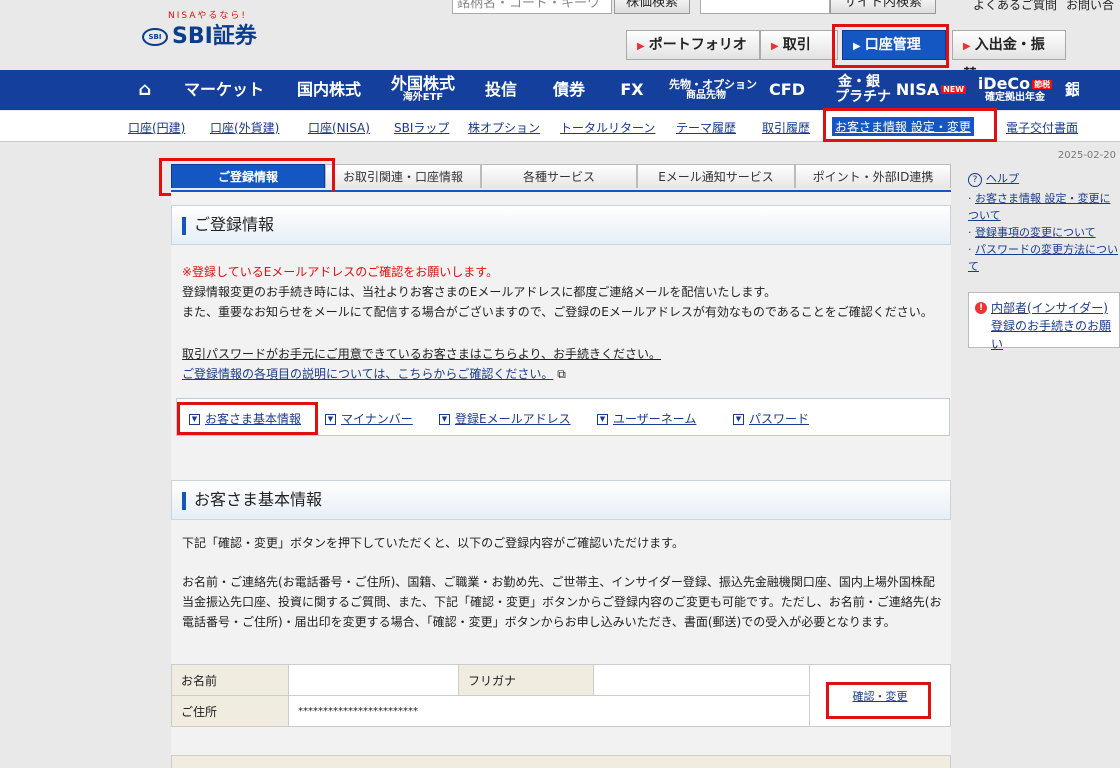 This screenshot has width=1120, height=768. Describe the element at coordinates (244, 127) in the screenshot. I see `subnav-fx-account: 口座(外貨建)` at that location.